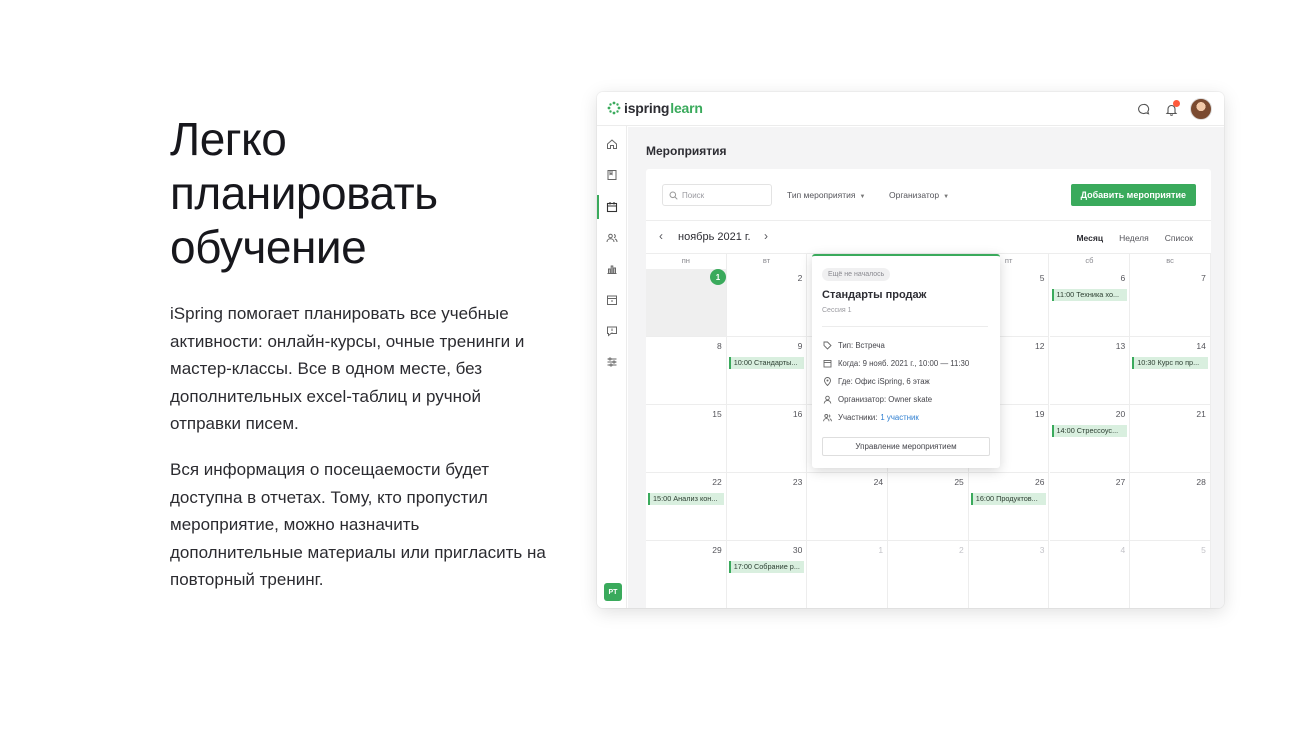 This screenshot has height=731, width=1300. Describe the element at coordinates (827, 399) in the screenshot. I see `user-icon` at that location.